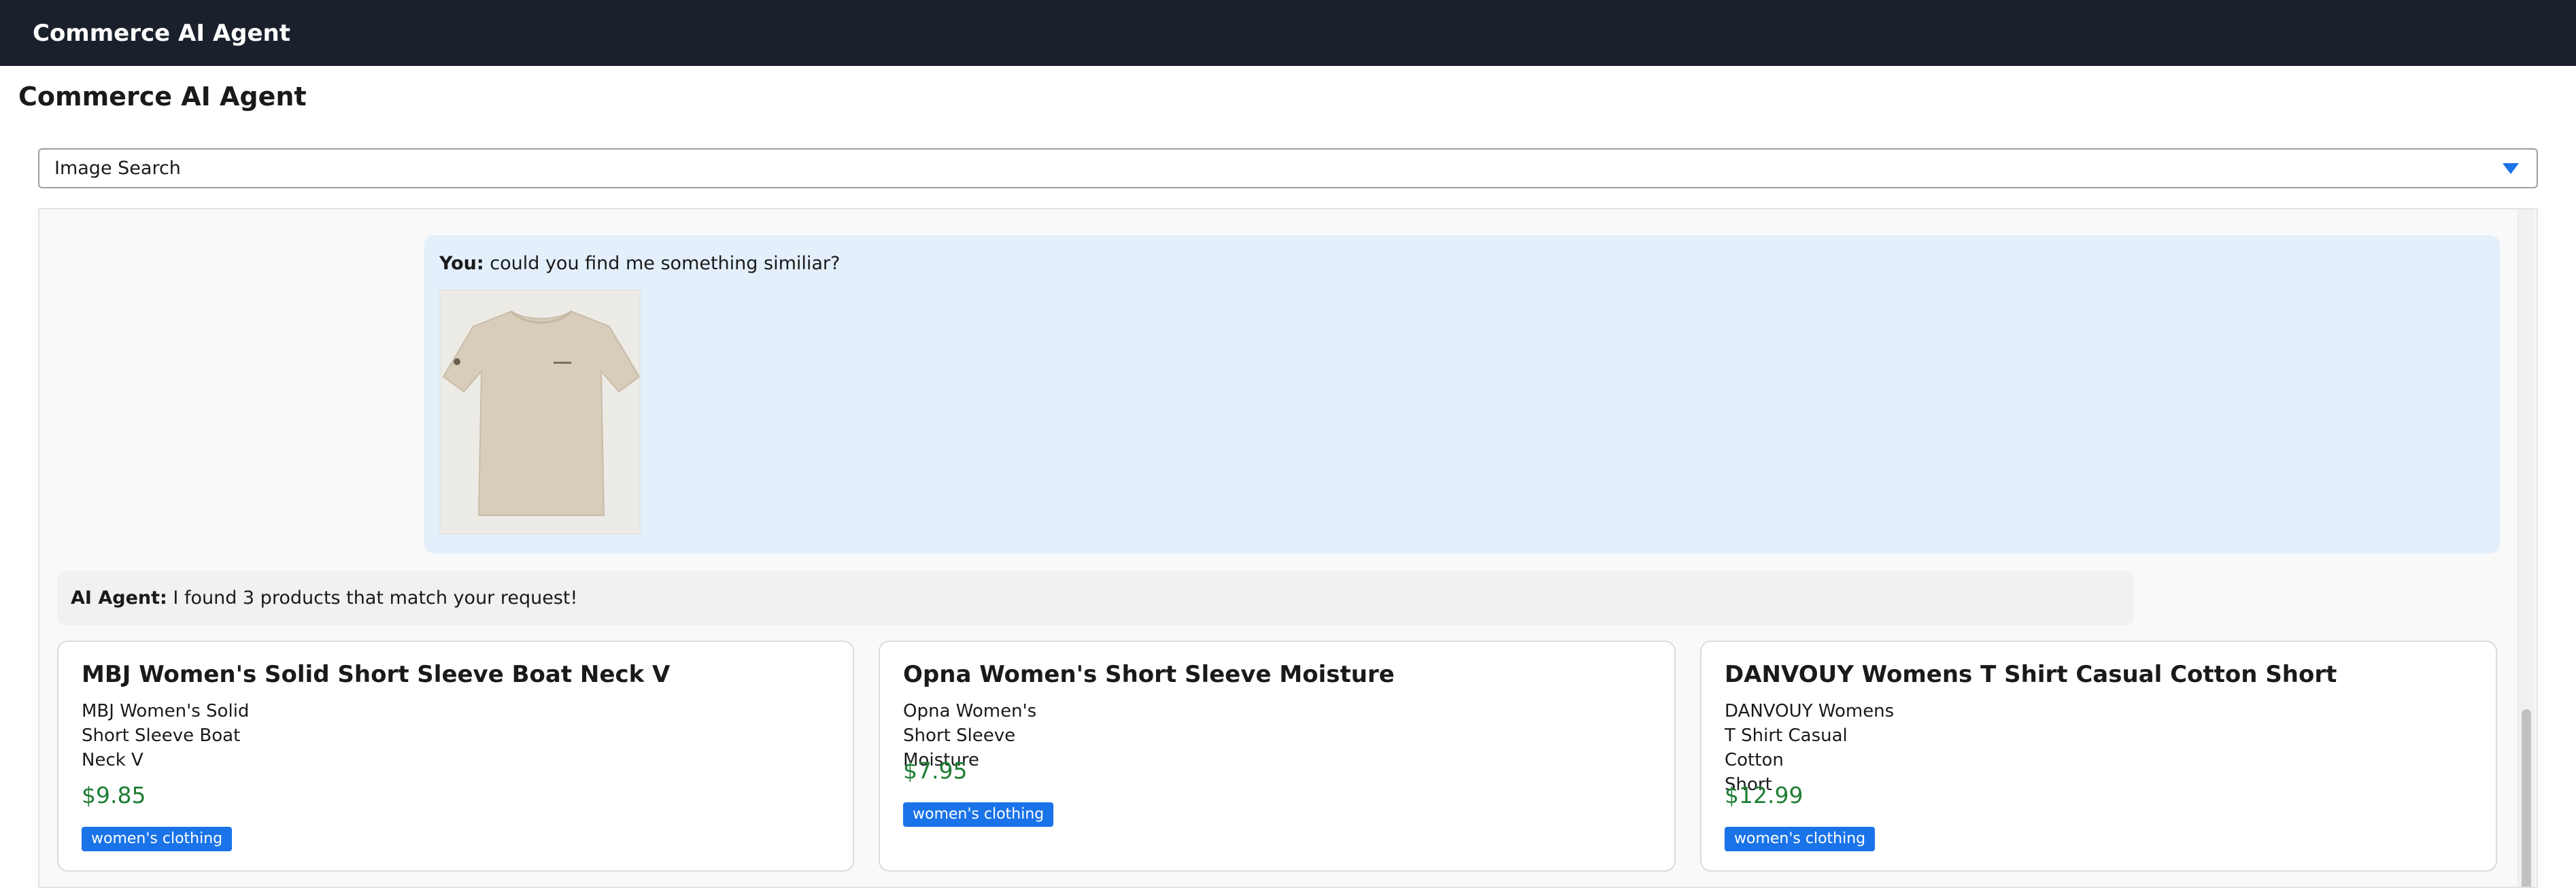  I want to click on product-image-alt-line: Opna Women's, so click(970, 711).